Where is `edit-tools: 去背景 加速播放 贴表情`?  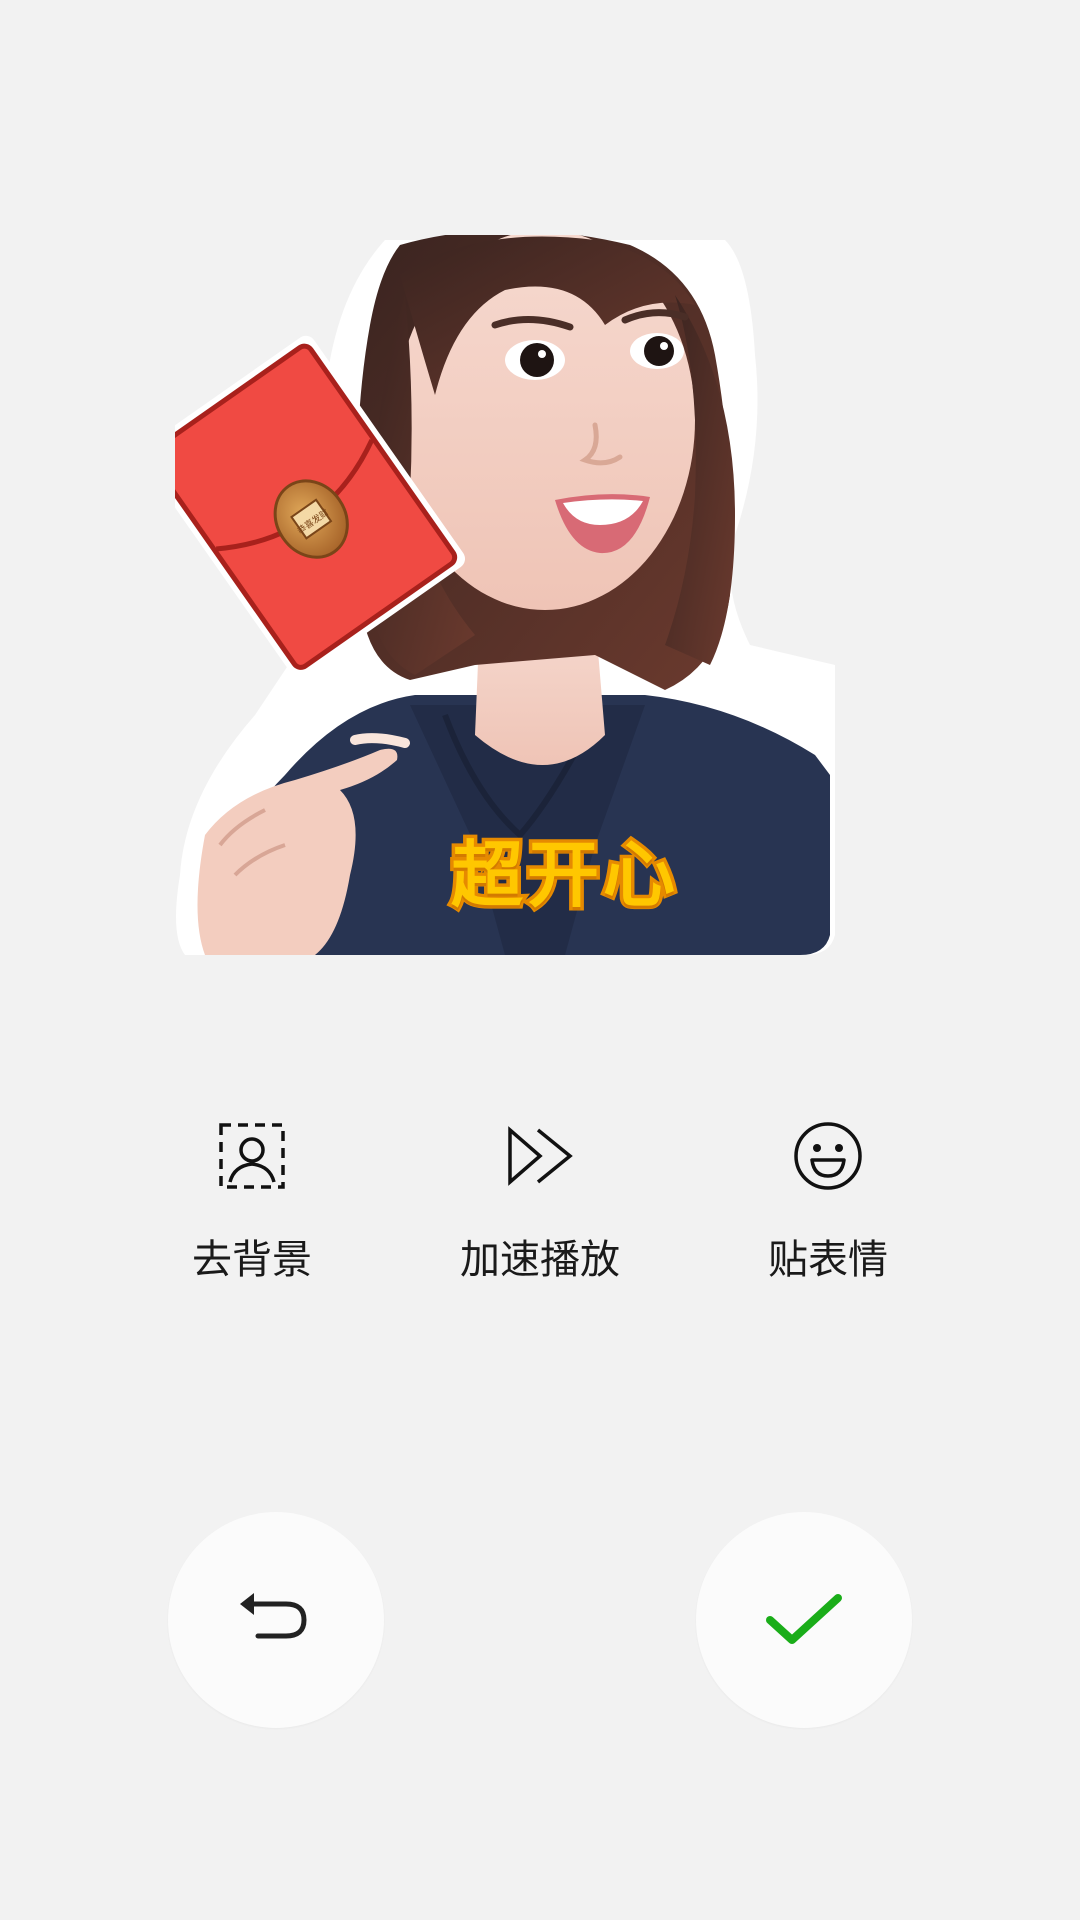
edit-tools: 去背景 加速播放 贴表情 is located at coordinates (540, 1205).